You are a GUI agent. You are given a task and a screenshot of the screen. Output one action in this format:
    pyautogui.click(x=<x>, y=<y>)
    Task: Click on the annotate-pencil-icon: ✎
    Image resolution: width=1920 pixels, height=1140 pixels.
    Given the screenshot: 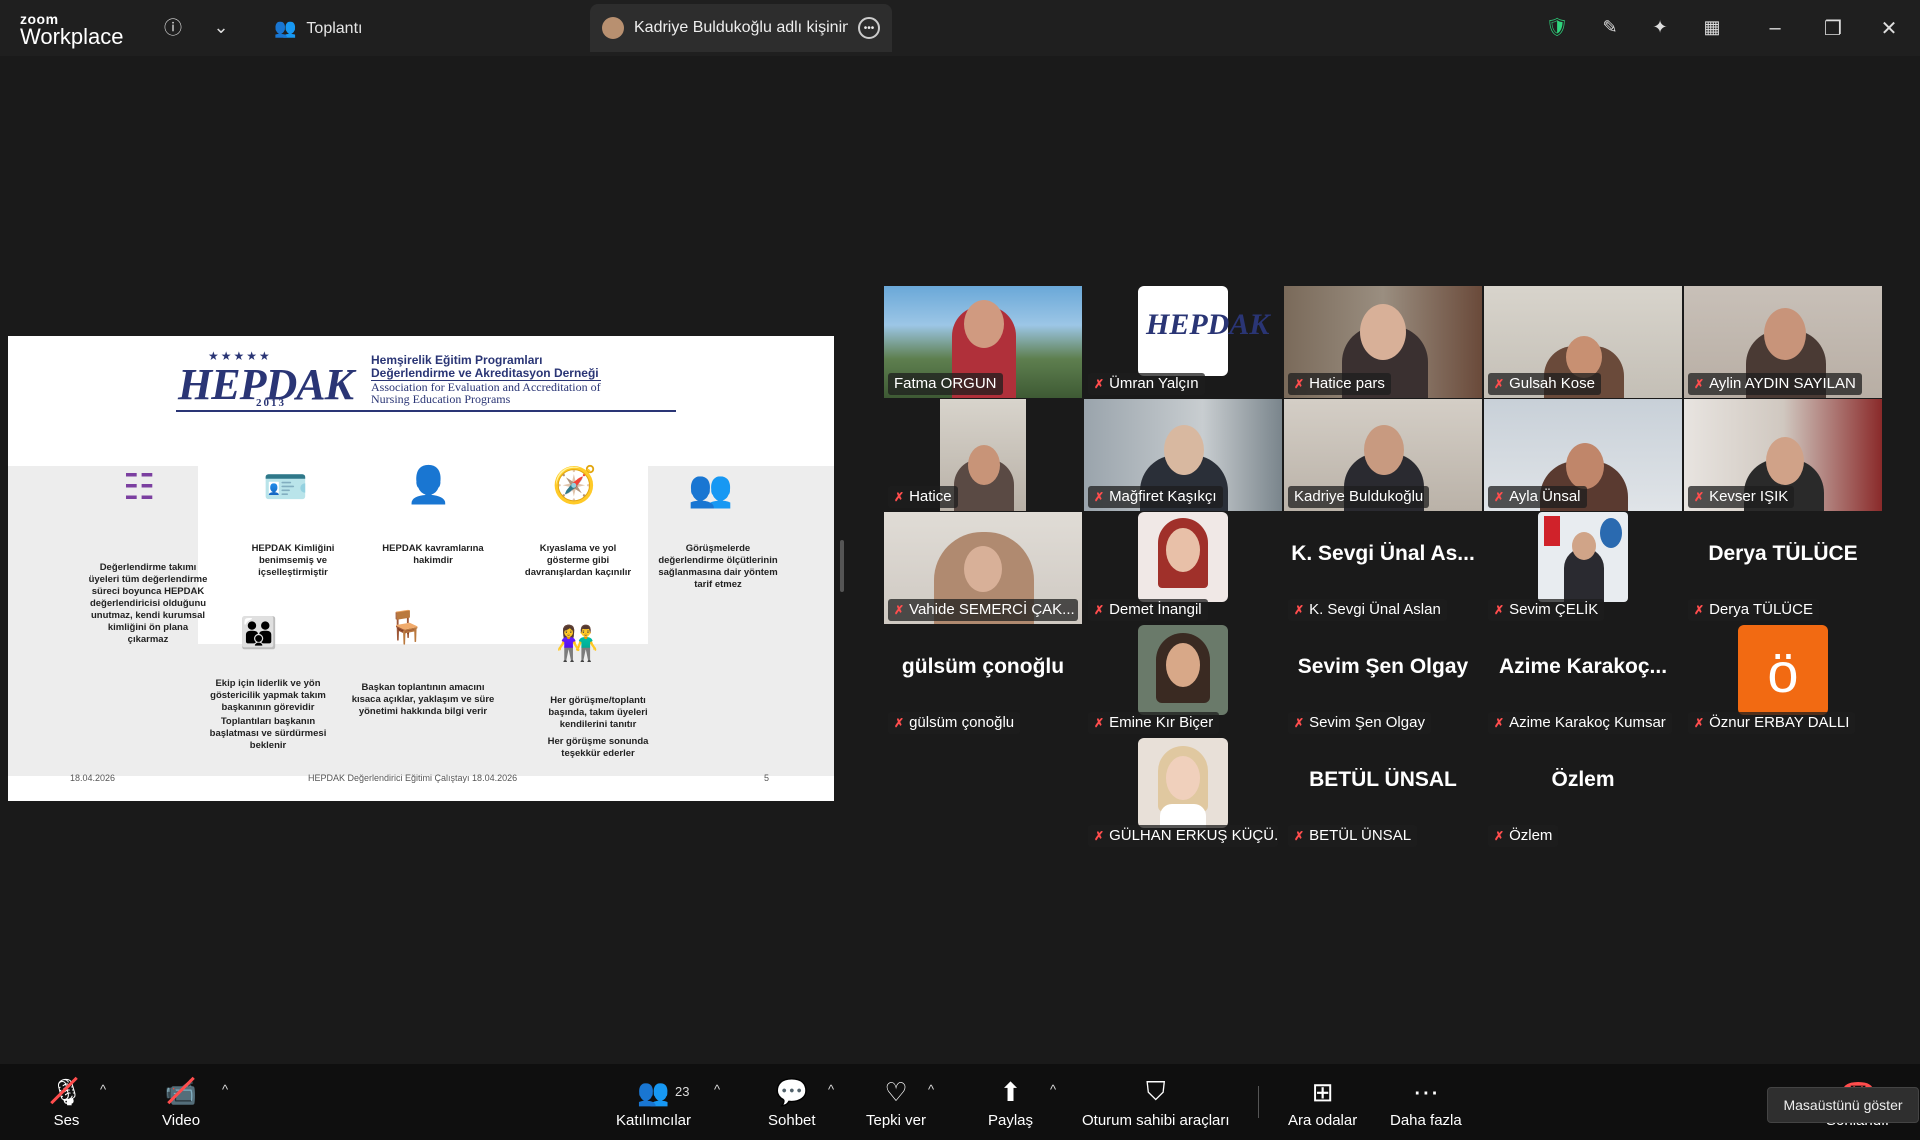 What is the action you would take?
    pyautogui.click(x=1610, y=27)
    